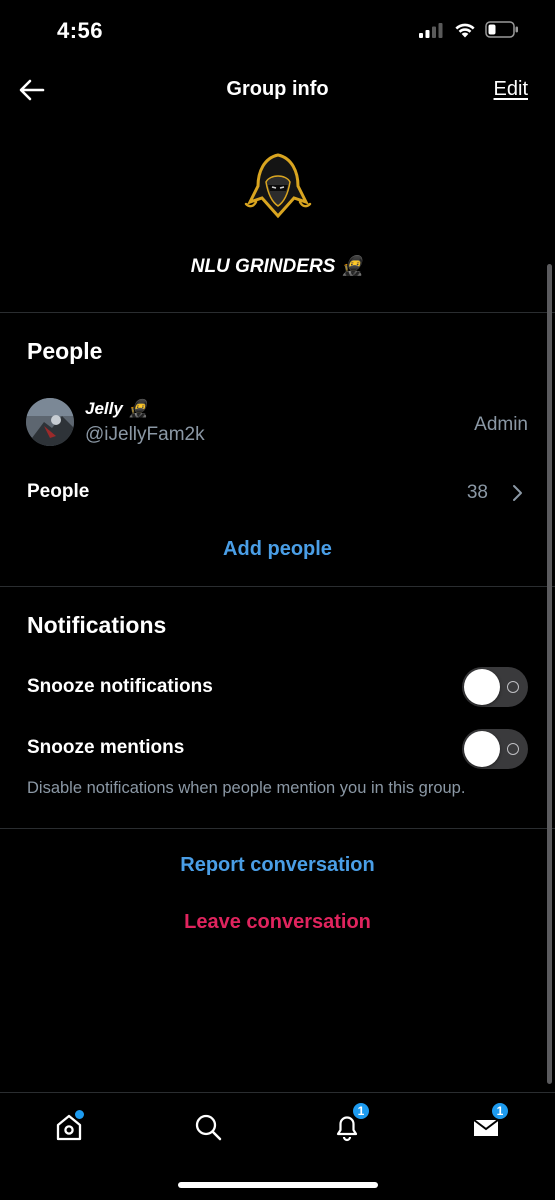 This screenshot has width=555, height=1200. What do you see at coordinates (65, 351) in the screenshot?
I see `people-section-title: People` at bounding box center [65, 351].